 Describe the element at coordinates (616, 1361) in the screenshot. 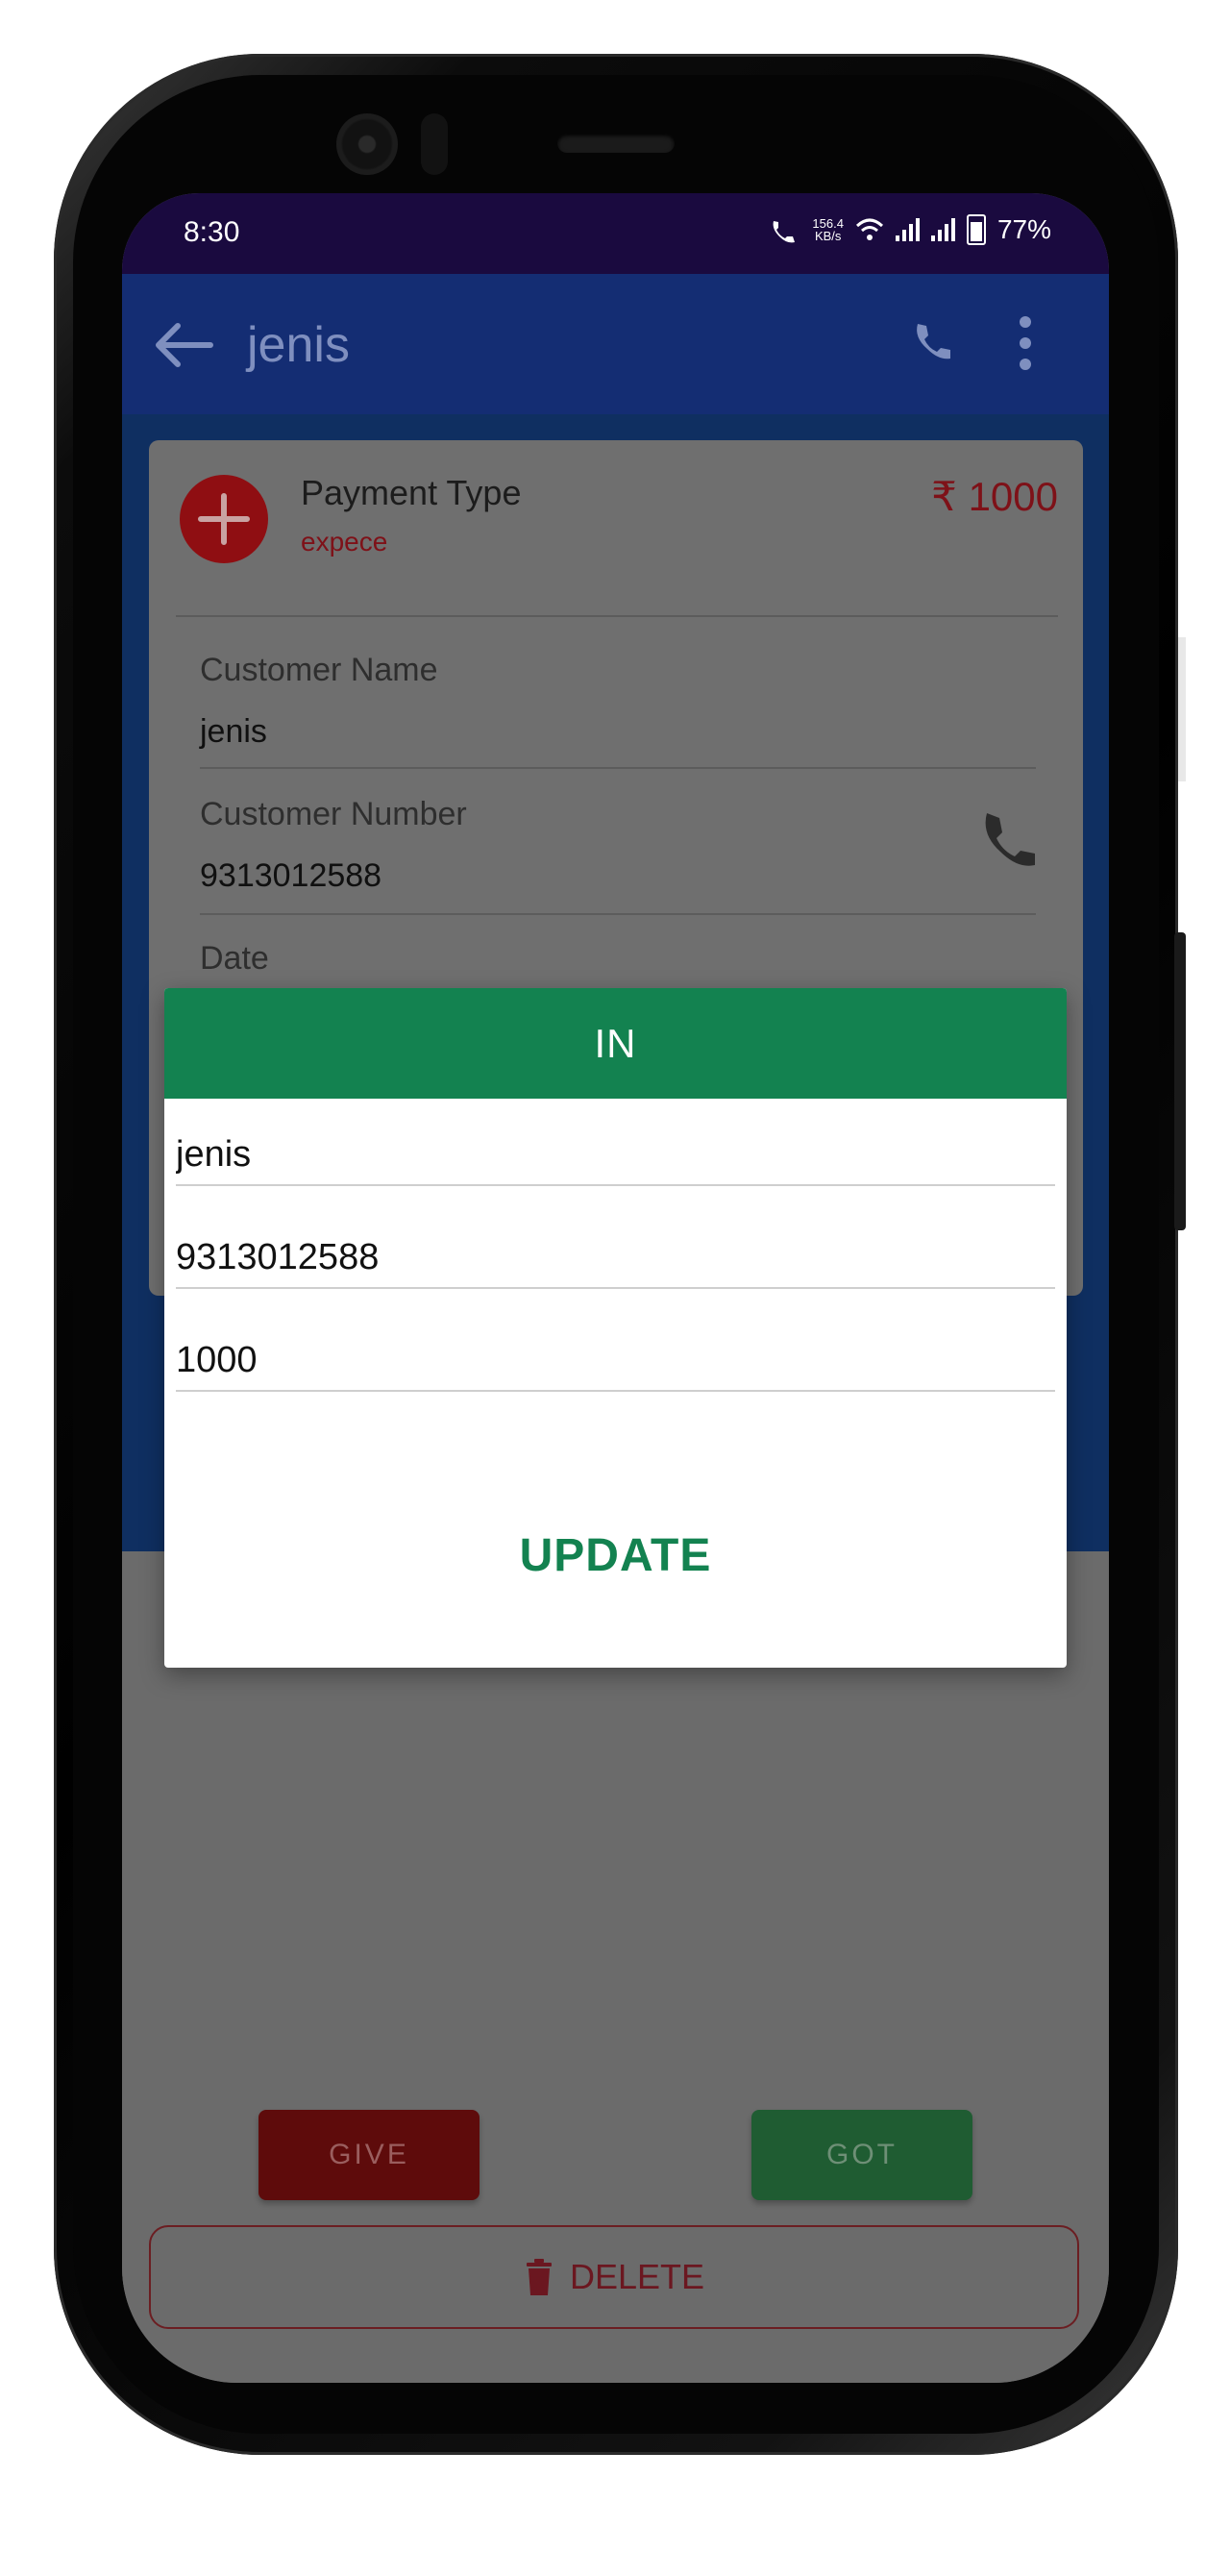

I see `amount-input` at that location.